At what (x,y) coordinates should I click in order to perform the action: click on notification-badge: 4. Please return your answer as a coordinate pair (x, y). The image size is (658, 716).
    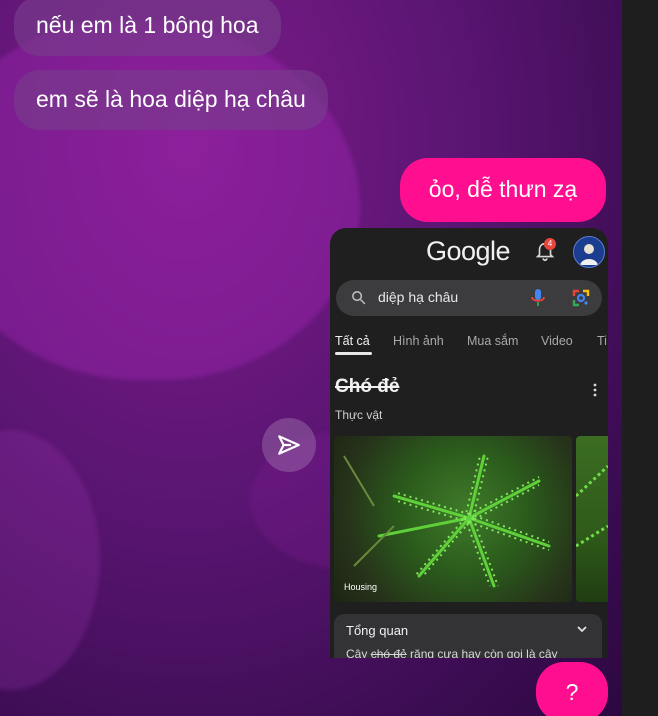
    Looking at the image, I should click on (550, 244).